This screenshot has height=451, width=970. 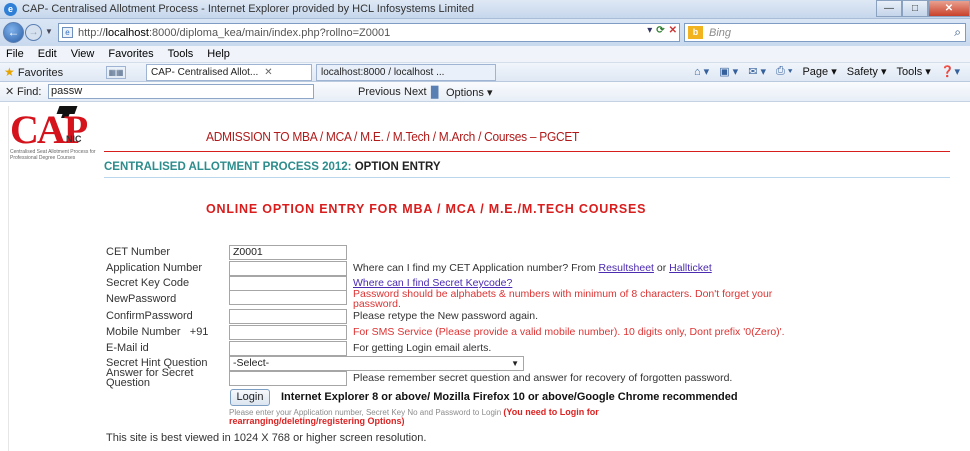 I want to click on quick-tabs-icon: ▦▦, so click(x=116, y=72).